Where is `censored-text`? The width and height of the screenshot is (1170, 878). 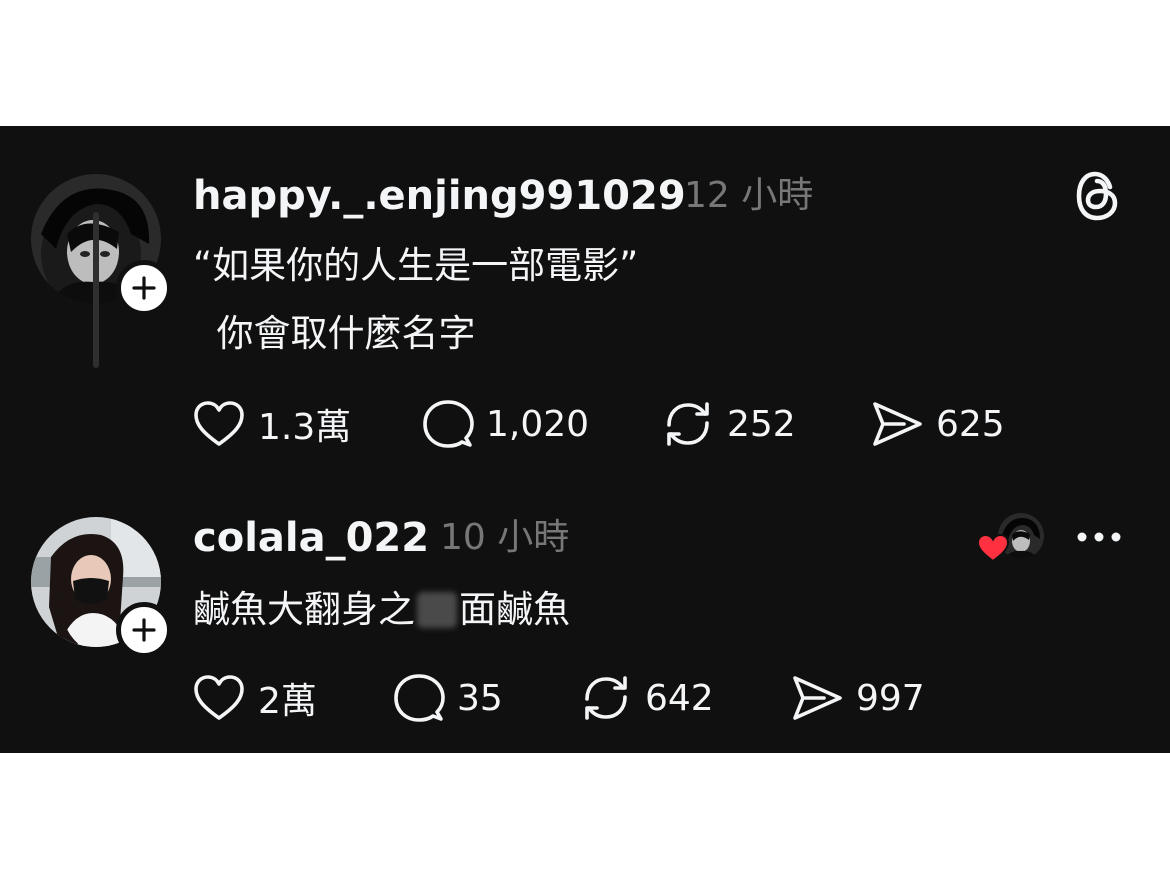
censored-text is located at coordinates (437, 610).